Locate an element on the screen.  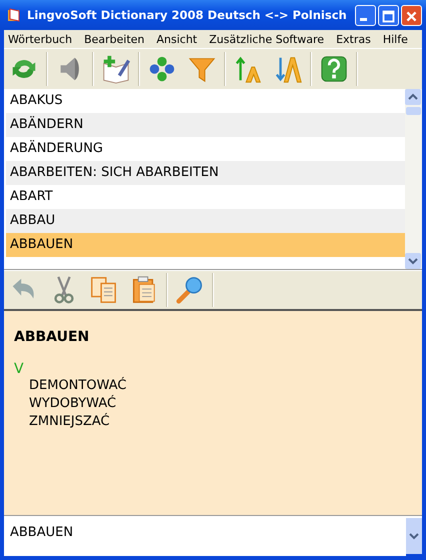
close-button is located at coordinates (411, 15).